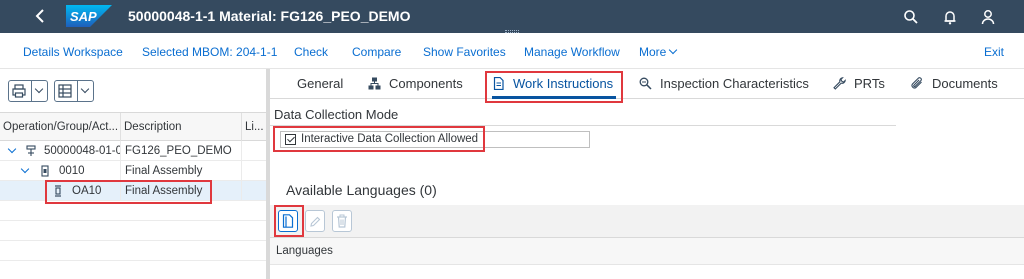 Image resolution: width=1024 pixels, height=279 pixels. What do you see at coordinates (83, 16) in the screenshot?
I see `sap-logo-text: SAP` at bounding box center [83, 16].